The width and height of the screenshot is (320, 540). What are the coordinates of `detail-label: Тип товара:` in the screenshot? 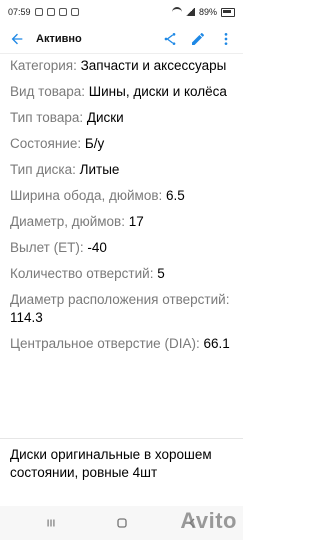 It's located at (48, 117).